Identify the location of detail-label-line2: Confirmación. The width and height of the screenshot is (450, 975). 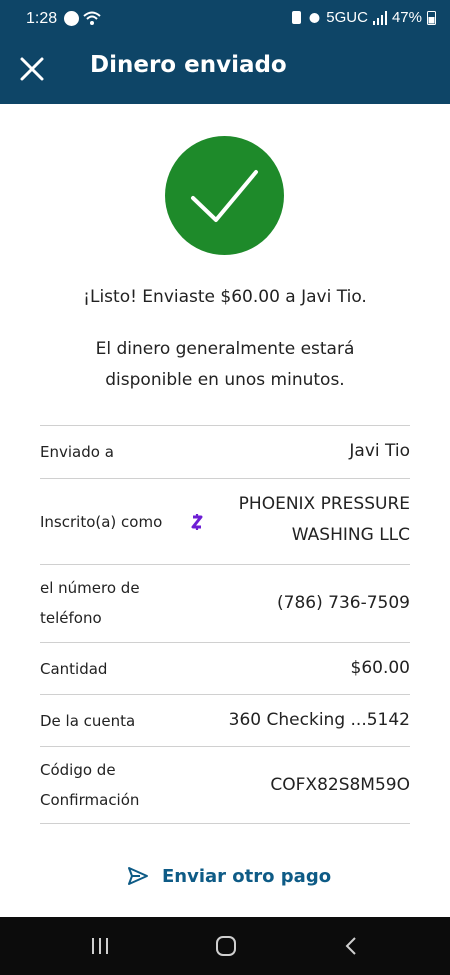
(90, 800).